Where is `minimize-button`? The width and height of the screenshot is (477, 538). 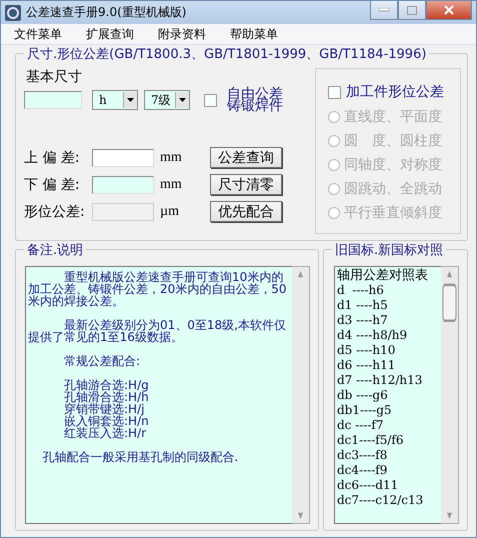
minimize-button is located at coordinates (384, 10).